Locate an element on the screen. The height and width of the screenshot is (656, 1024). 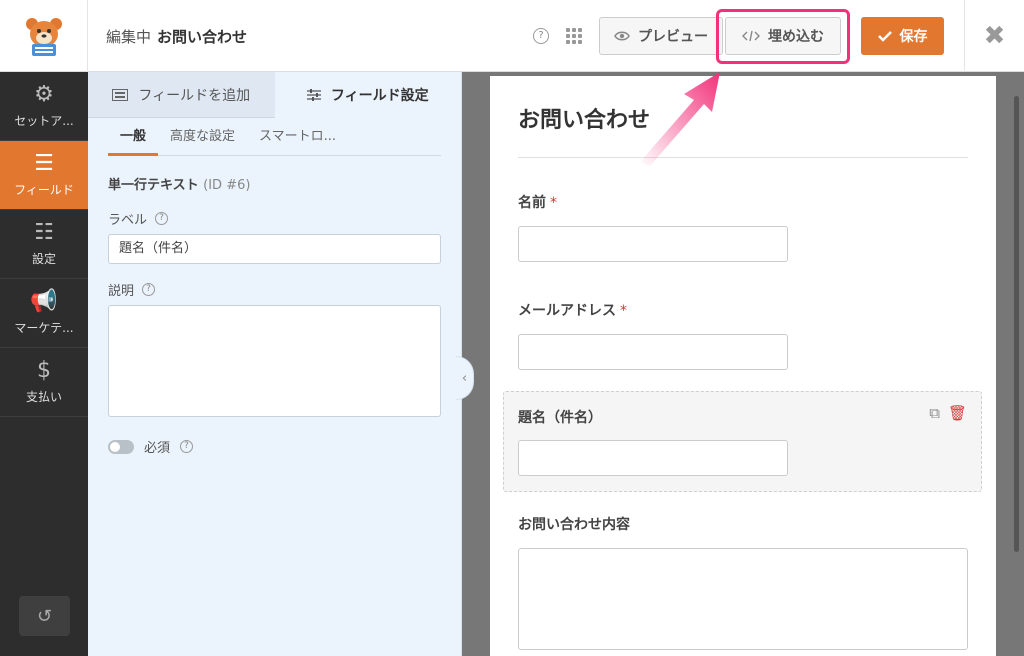
form-name: お問い合わせ is located at coordinates (202, 37).